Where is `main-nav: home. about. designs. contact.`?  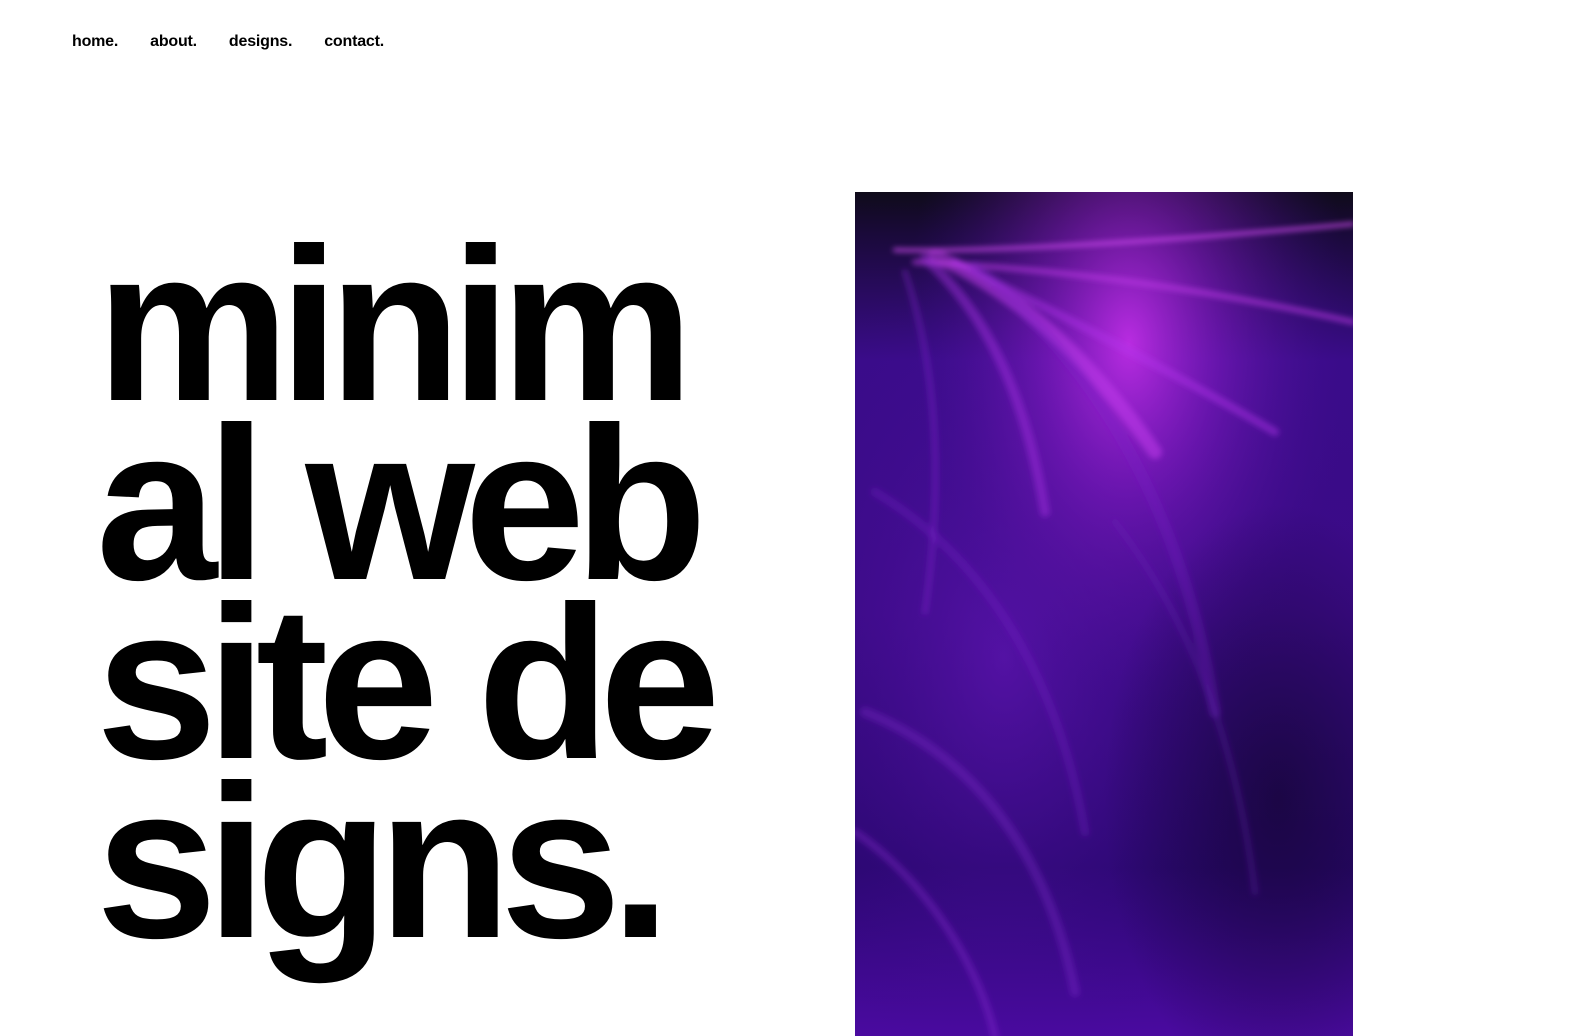 main-nav: home. about. designs. contact. is located at coordinates (244, 42).